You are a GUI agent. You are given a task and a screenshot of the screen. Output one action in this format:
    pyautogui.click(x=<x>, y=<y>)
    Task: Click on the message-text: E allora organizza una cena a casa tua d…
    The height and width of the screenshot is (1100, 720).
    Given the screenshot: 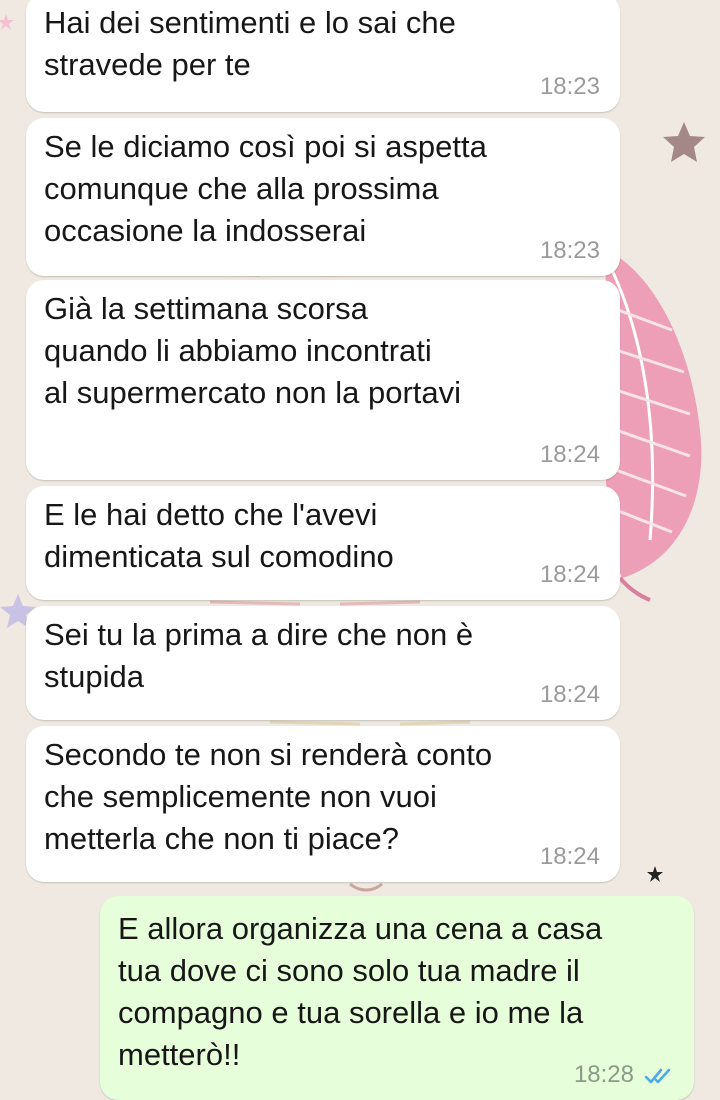 What is the action you would take?
    pyautogui.click(x=360, y=991)
    